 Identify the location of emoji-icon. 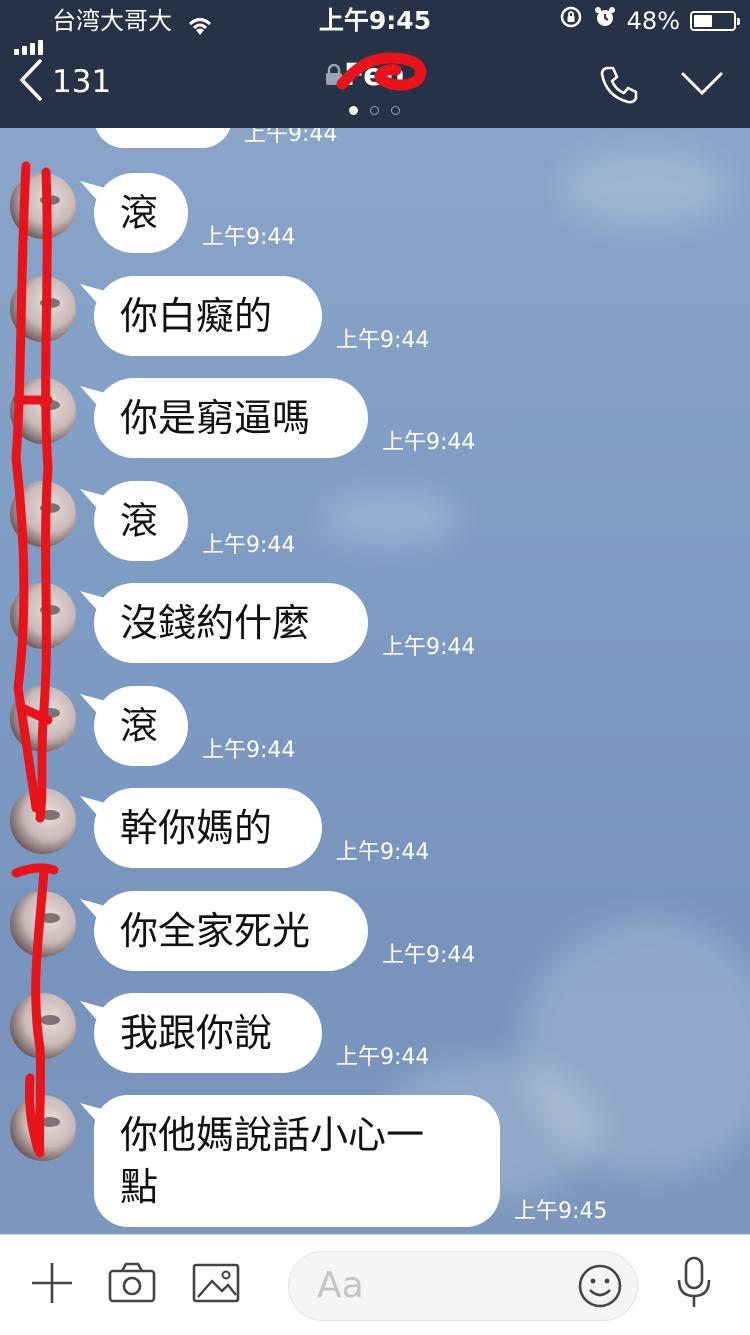
(600, 1288).